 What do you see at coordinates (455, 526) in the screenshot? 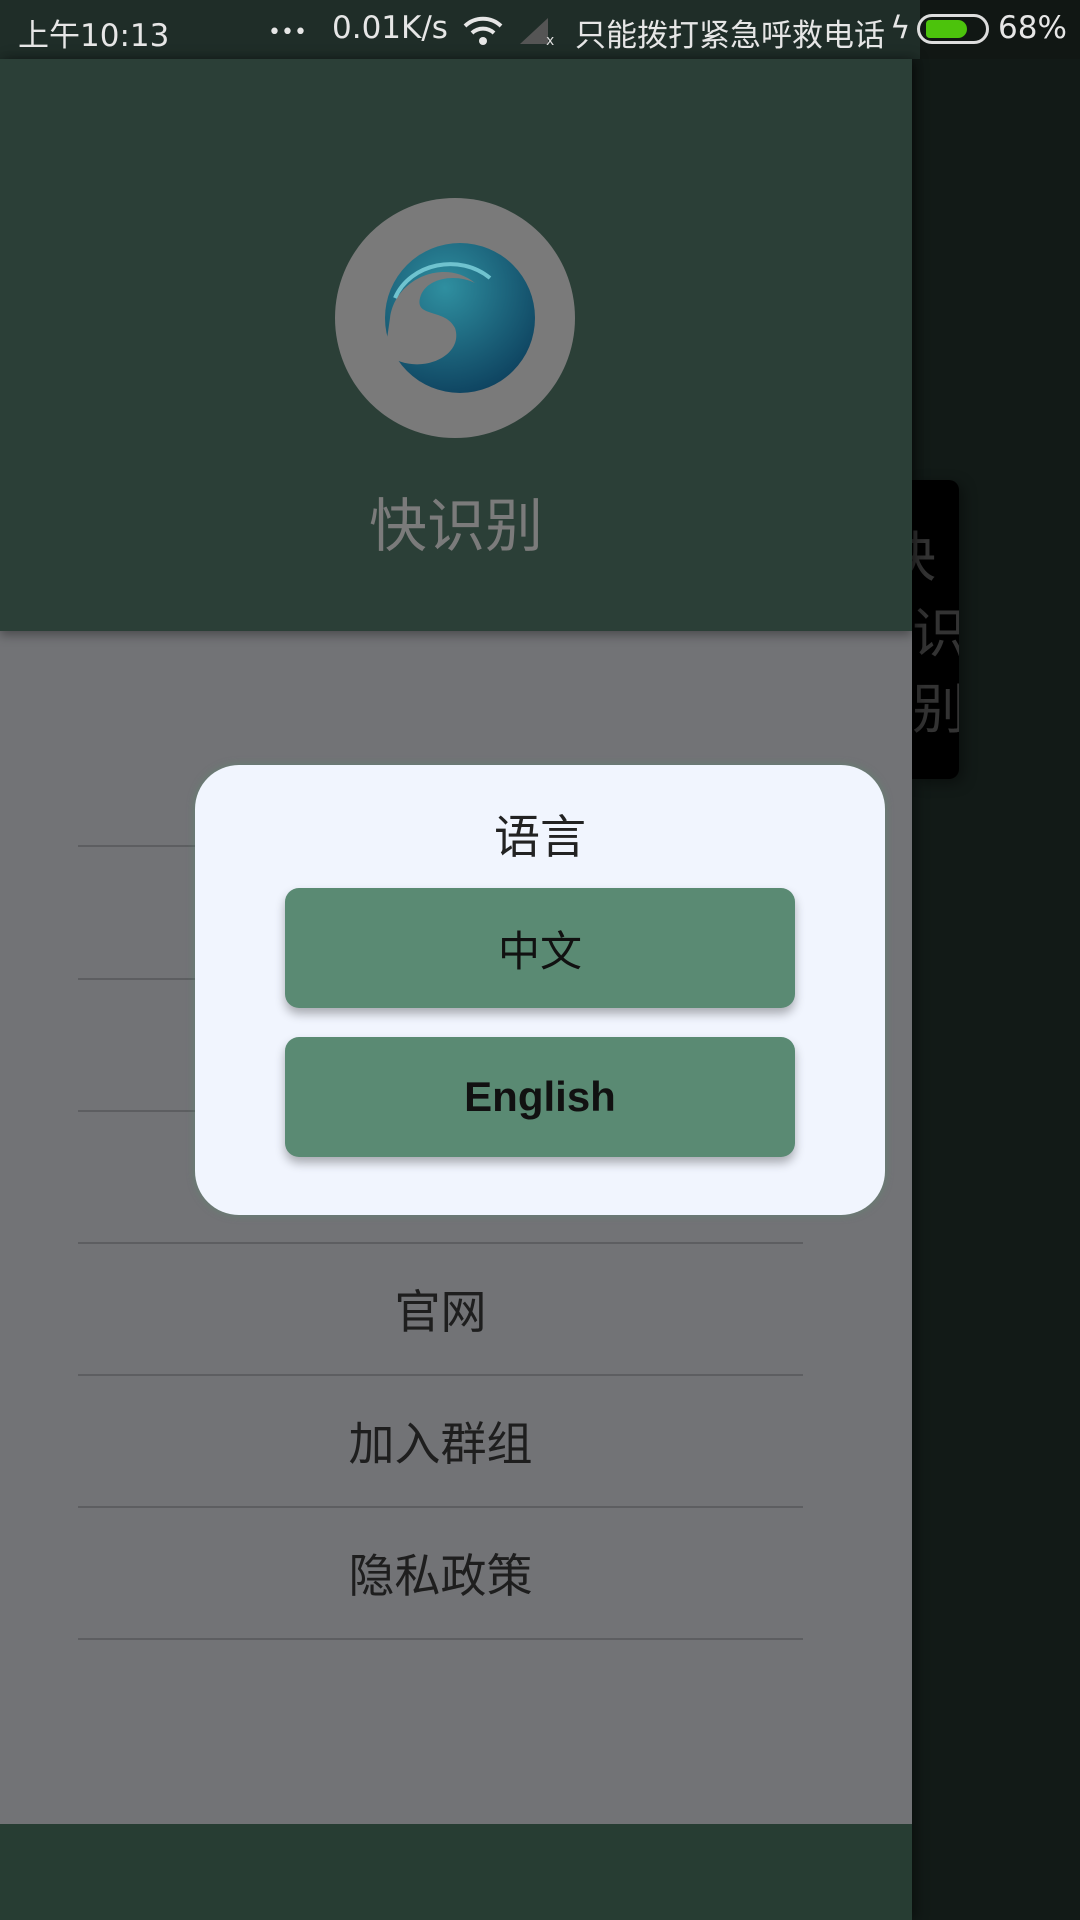
I see `app-name: 快识别` at bounding box center [455, 526].